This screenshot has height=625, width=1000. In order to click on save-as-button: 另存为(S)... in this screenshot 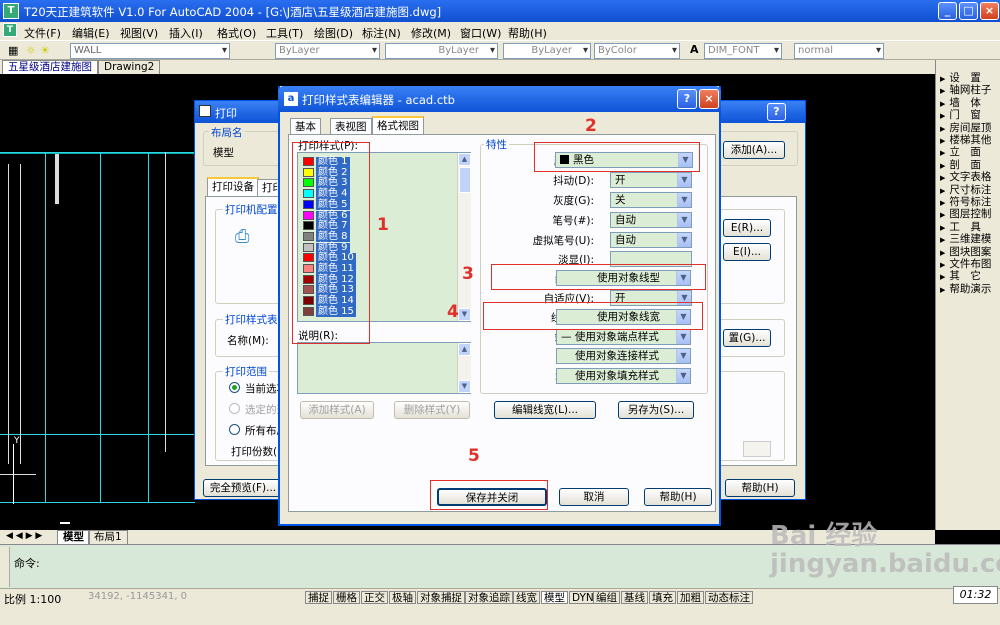, I will do `click(656, 410)`.